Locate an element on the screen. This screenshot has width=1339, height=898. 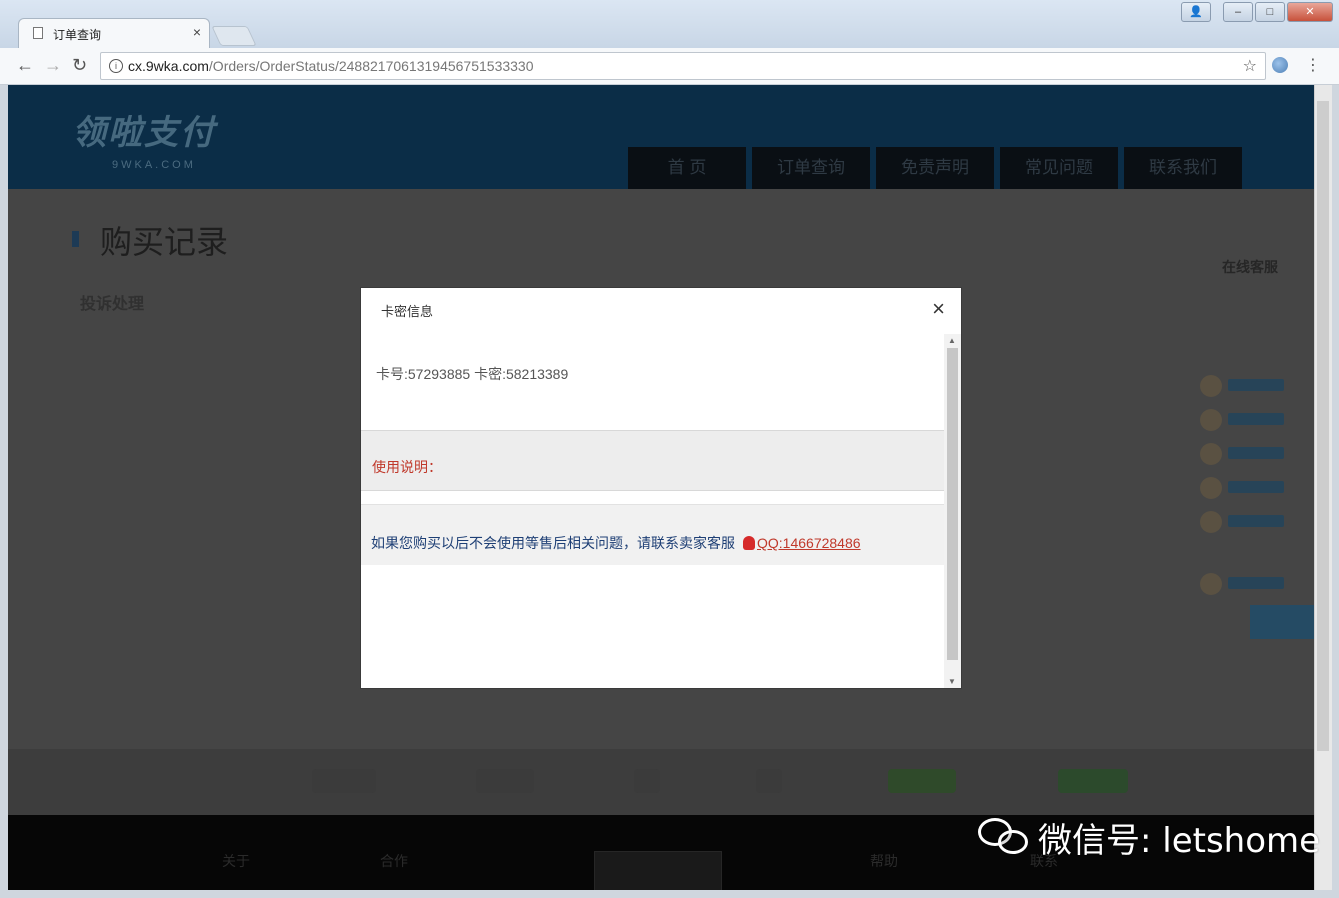
window-controls: 👤 ‒ □ ✕ is located at coordinates (1257, 12).